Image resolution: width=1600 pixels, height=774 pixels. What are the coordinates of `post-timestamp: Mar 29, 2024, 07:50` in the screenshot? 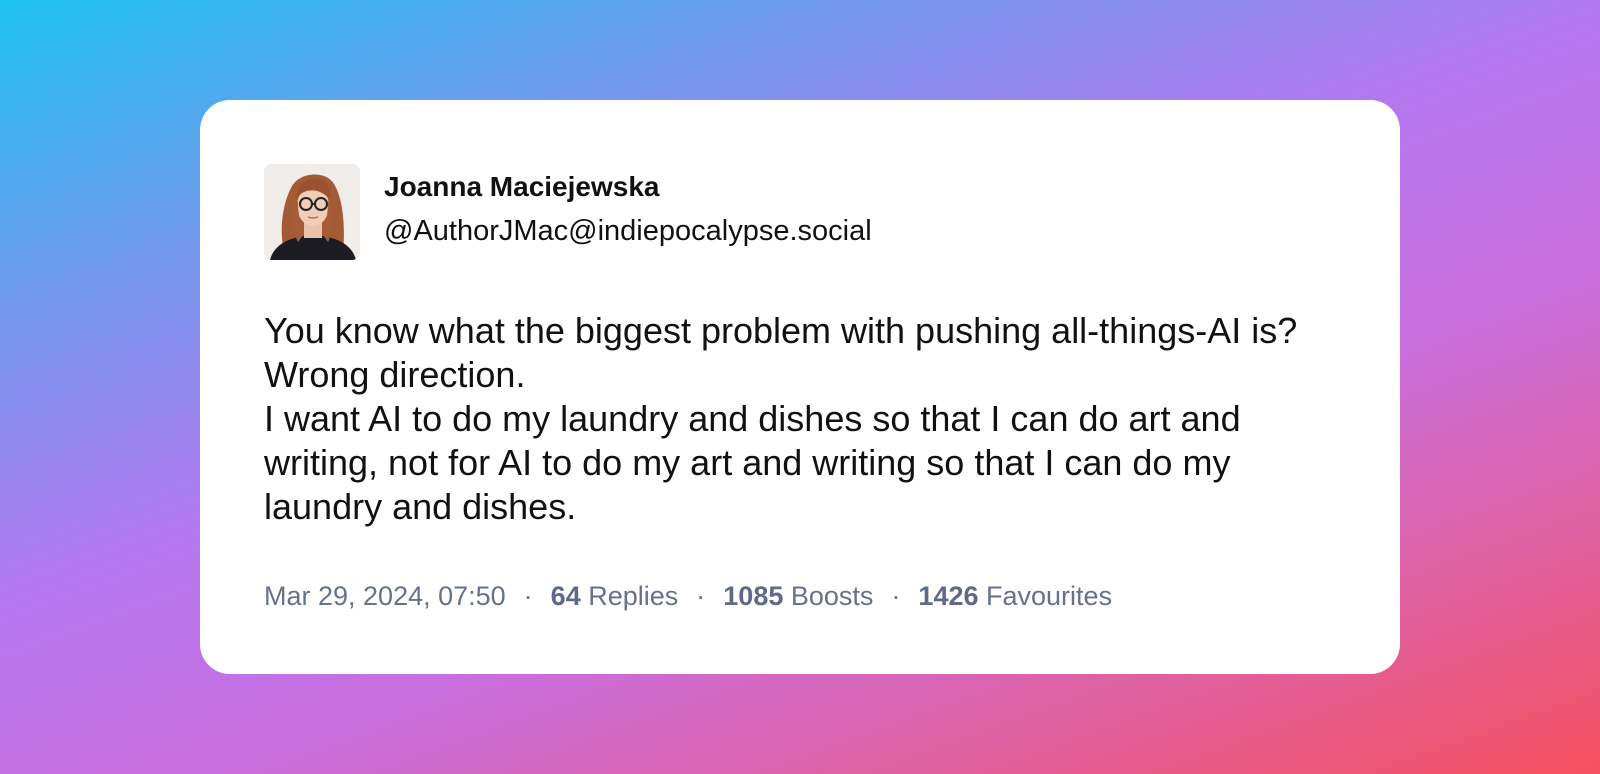 It's located at (385, 596).